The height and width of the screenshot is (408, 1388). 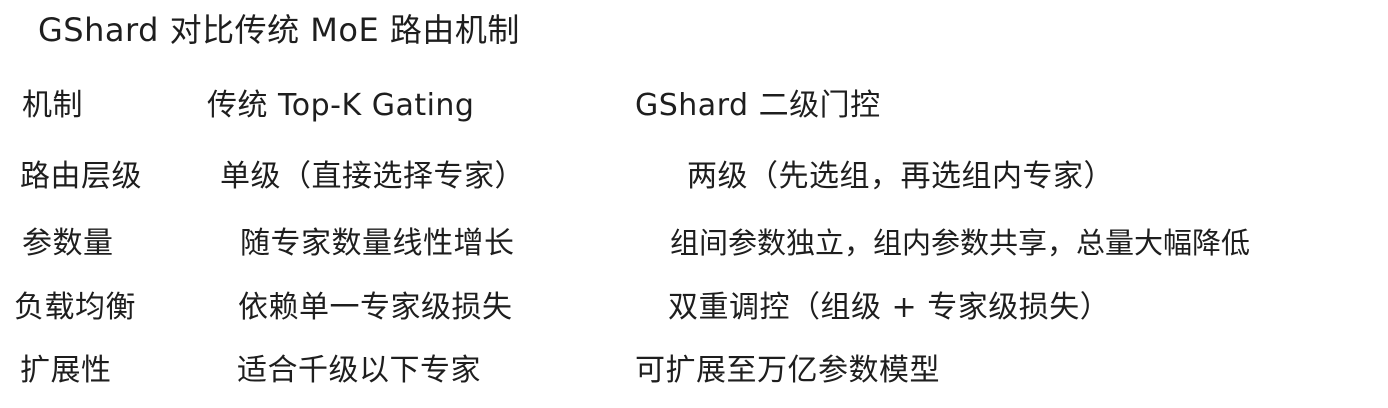 I want to click on row-traditional-routing-level: 单级（直接选择专家）, so click(x=372, y=176).